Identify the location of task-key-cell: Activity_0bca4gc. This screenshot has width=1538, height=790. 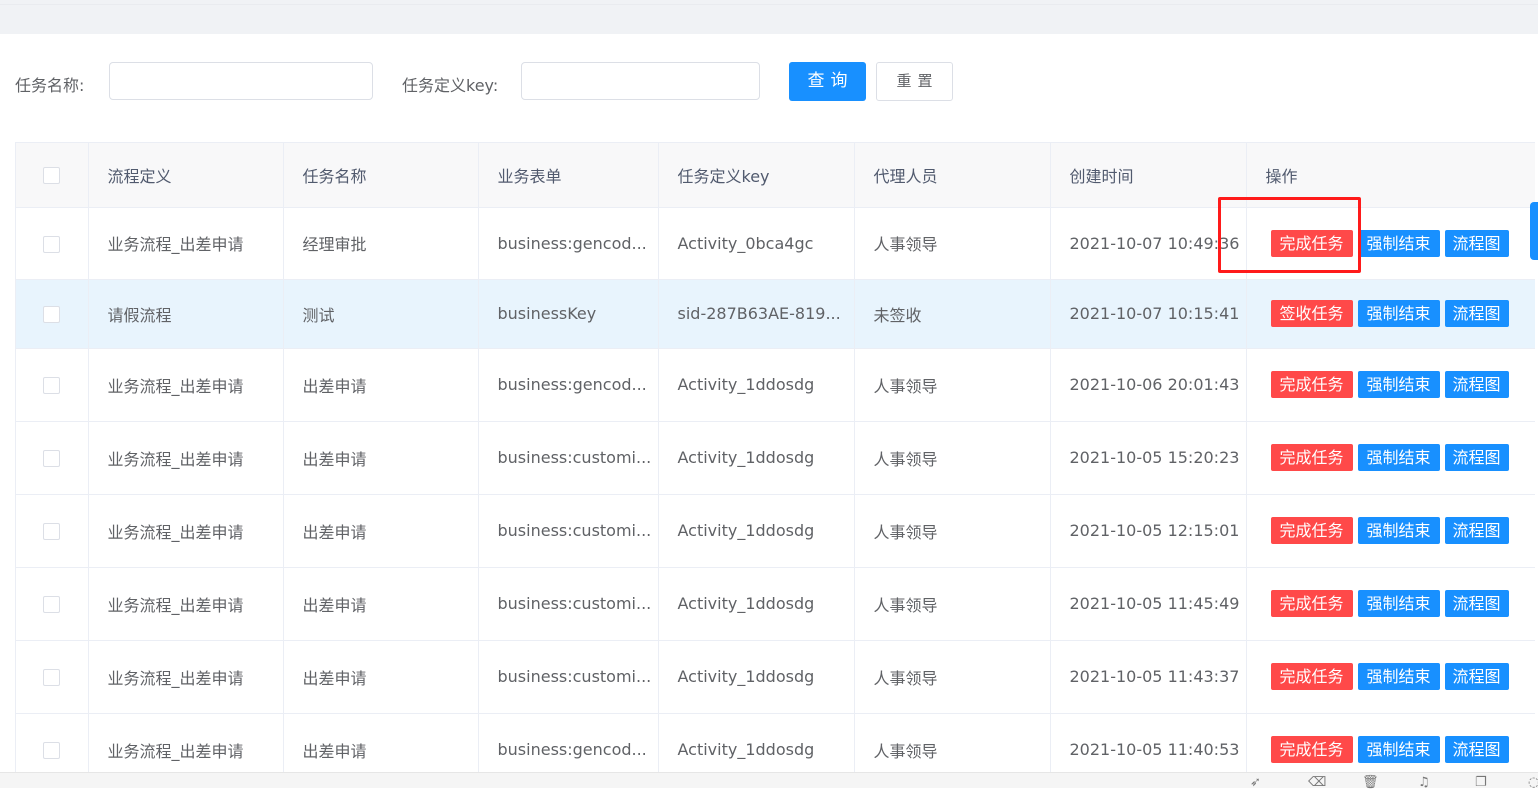
(756, 243).